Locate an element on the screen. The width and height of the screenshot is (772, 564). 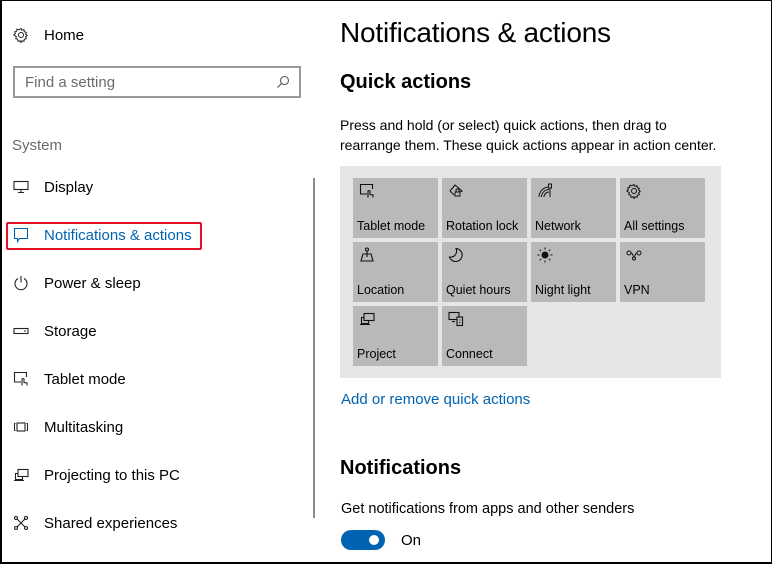
notifications-toggle-row: On is located at coordinates (381, 540).